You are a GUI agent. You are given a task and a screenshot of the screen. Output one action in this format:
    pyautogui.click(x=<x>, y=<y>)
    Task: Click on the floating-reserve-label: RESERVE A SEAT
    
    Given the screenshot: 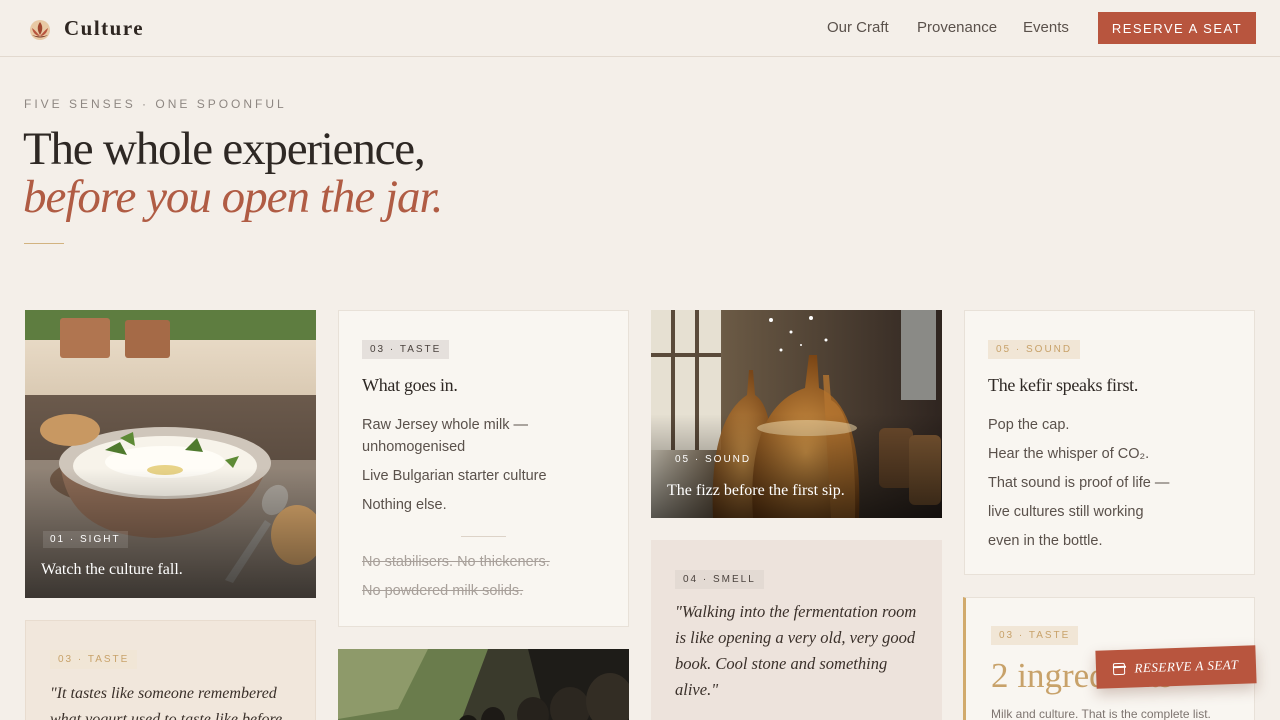 What is the action you would take?
    pyautogui.click(x=1186, y=666)
    